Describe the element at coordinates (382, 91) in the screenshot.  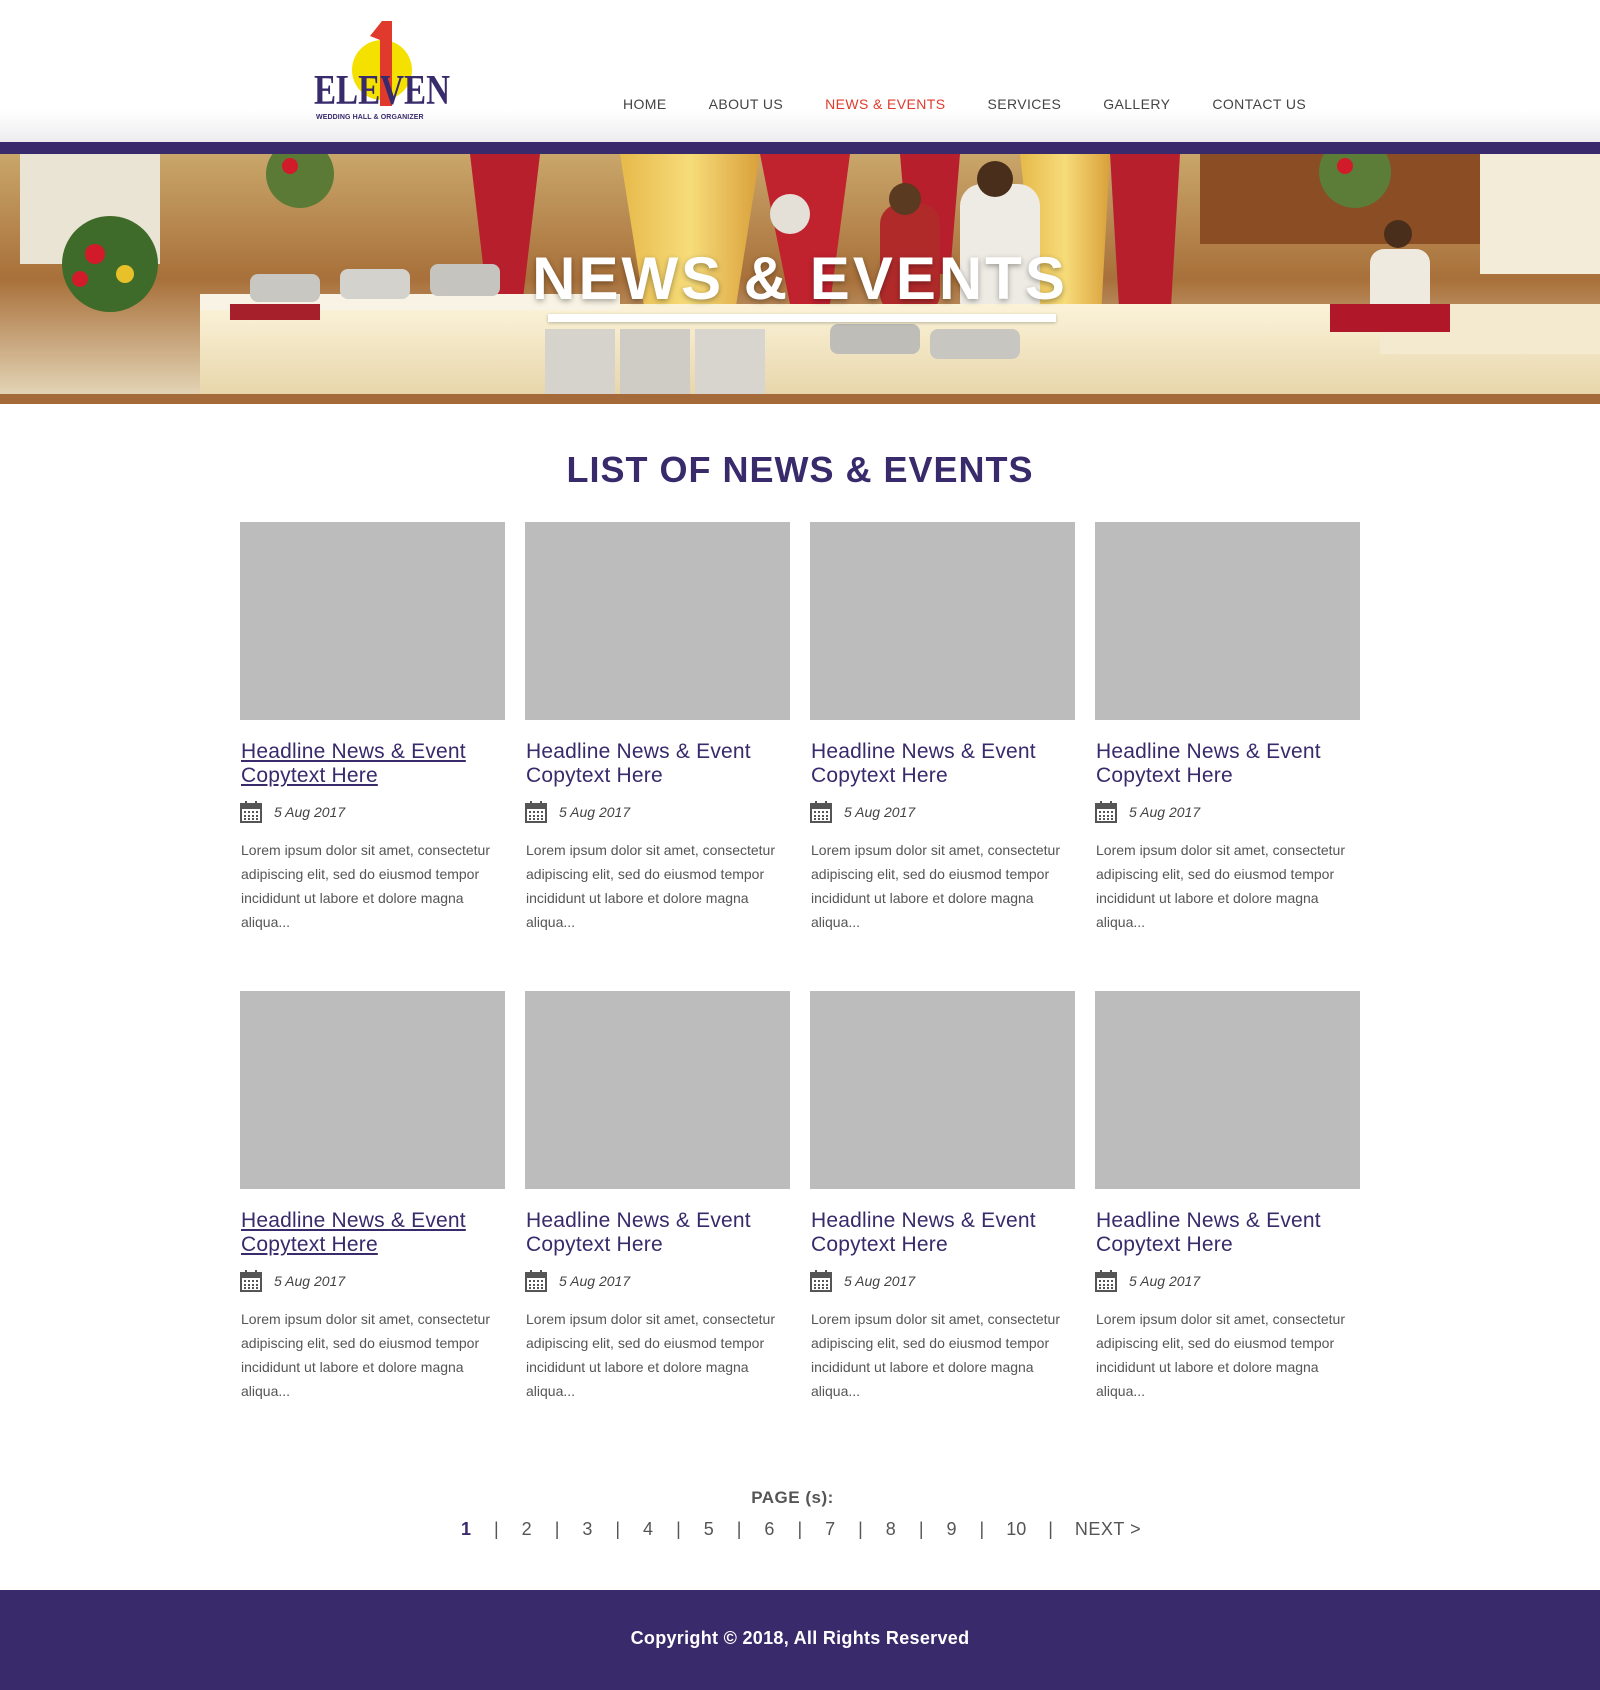
I see `logo-wordmark: ELEVEN` at that location.